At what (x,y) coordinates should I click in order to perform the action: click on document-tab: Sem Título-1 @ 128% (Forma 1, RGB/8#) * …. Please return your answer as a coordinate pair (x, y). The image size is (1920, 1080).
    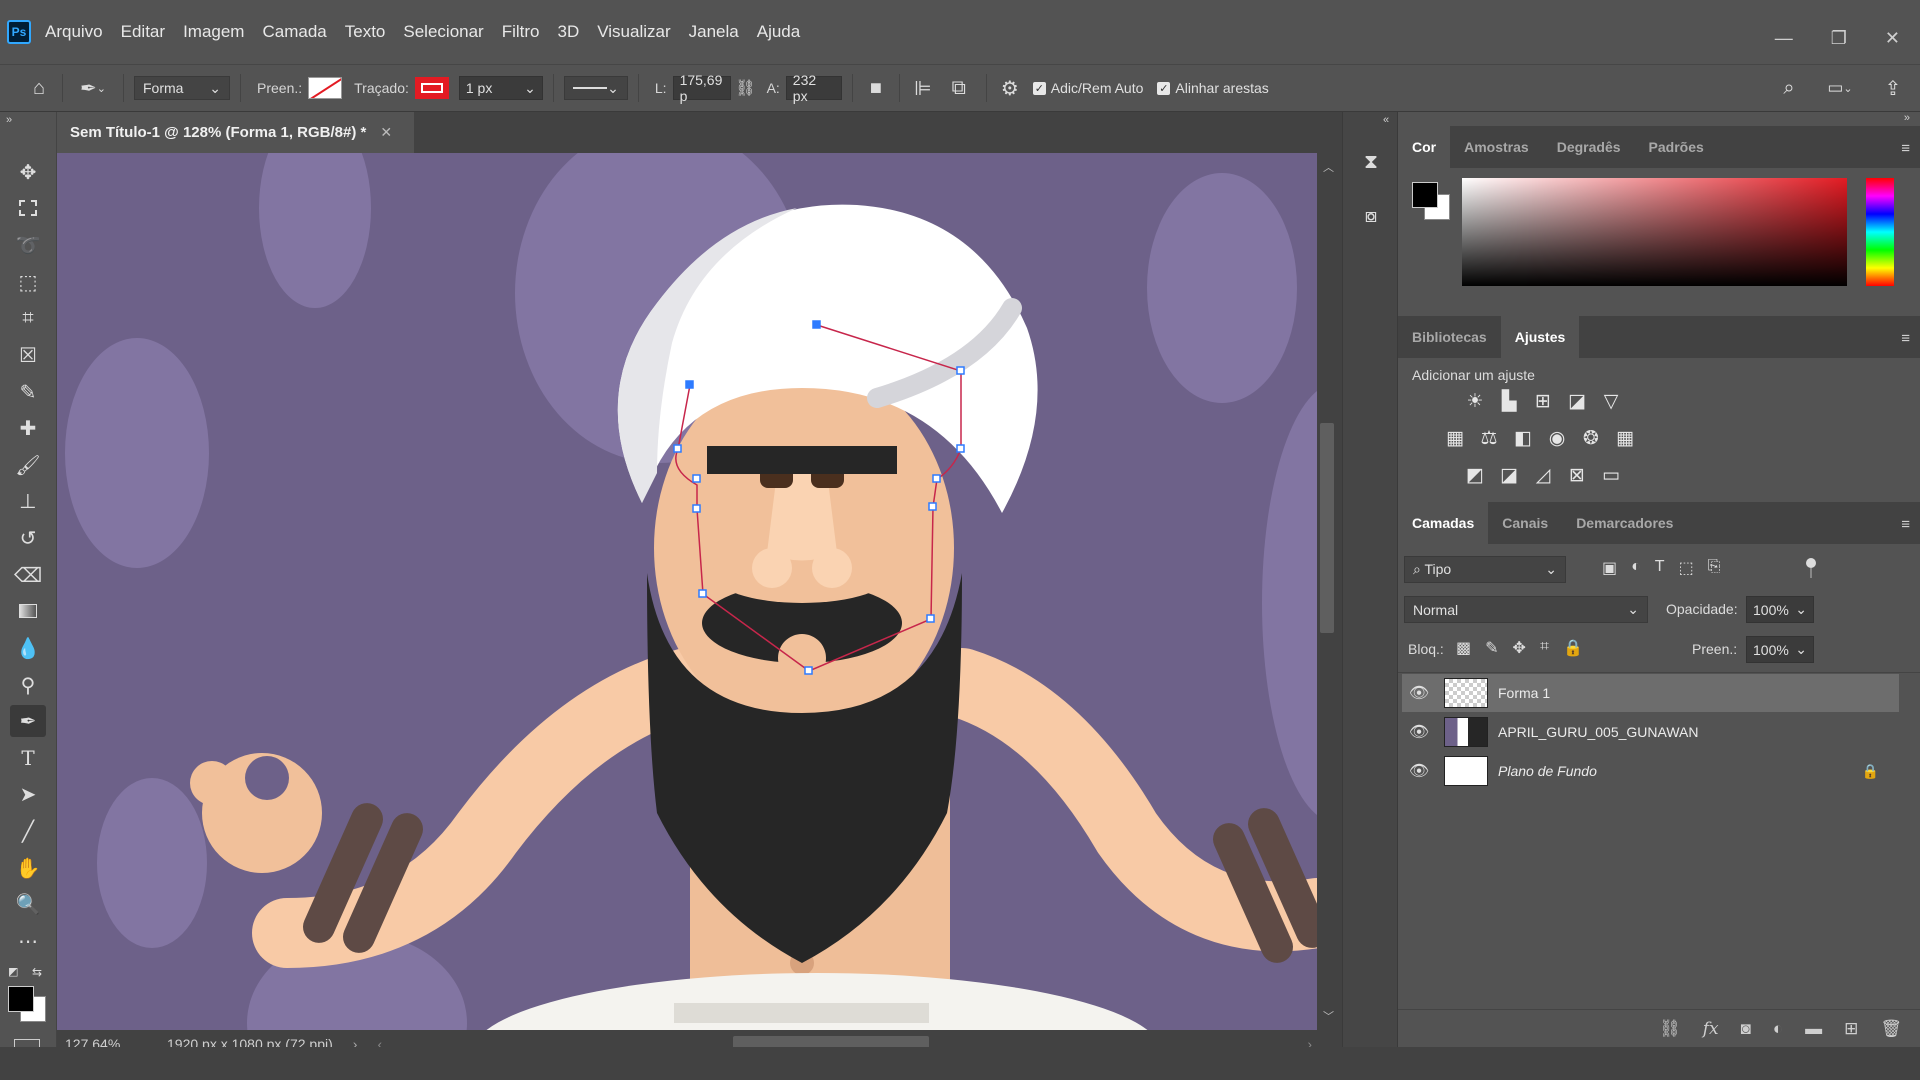
    Looking at the image, I should click on (235, 132).